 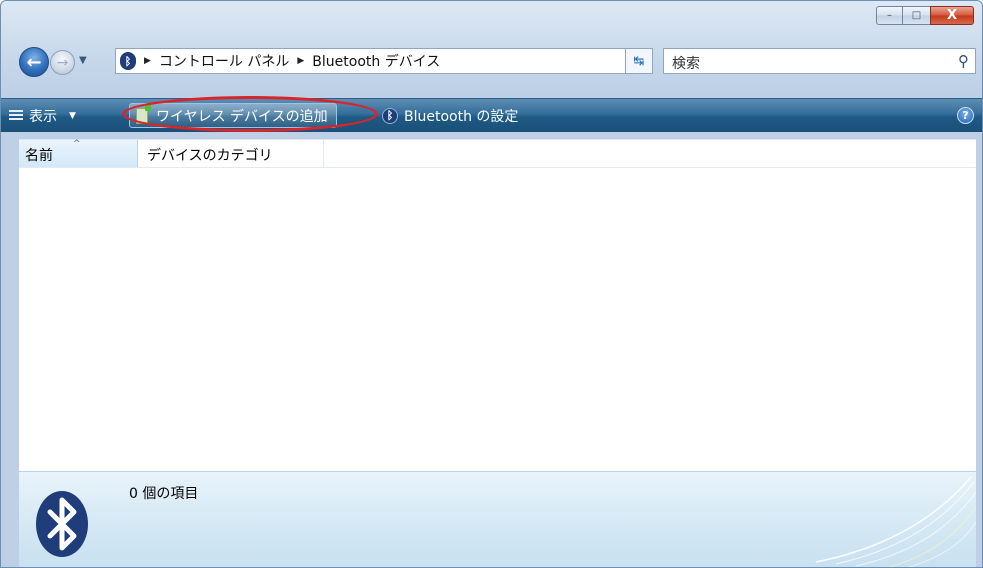 I want to click on views-label: 表示, so click(x=43, y=116).